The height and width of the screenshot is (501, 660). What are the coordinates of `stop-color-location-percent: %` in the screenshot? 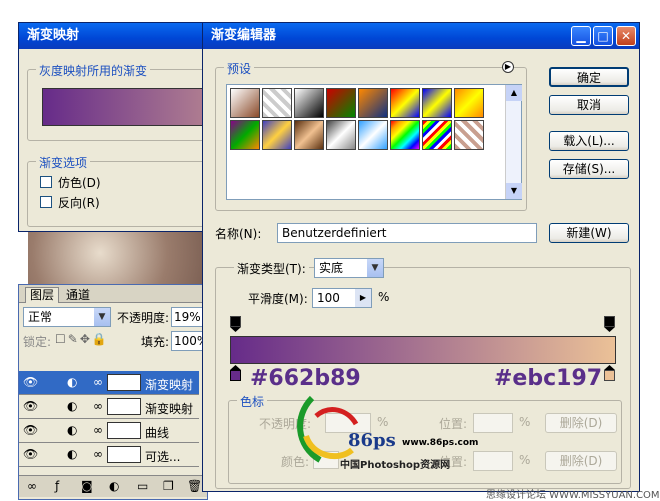 It's located at (525, 460).